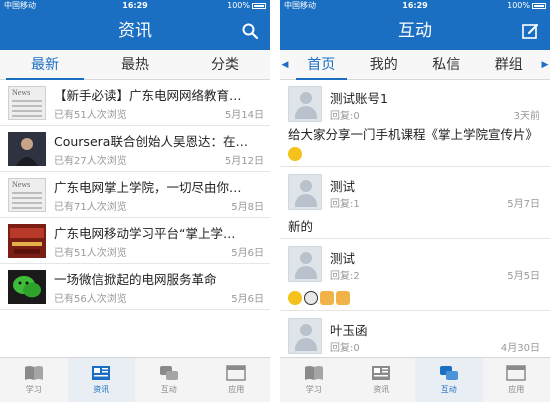 The width and height of the screenshot is (550, 402). What do you see at coordinates (244, 161) in the screenshot?
I see `news-date: 5月12日` at bounding box center [244, 161].